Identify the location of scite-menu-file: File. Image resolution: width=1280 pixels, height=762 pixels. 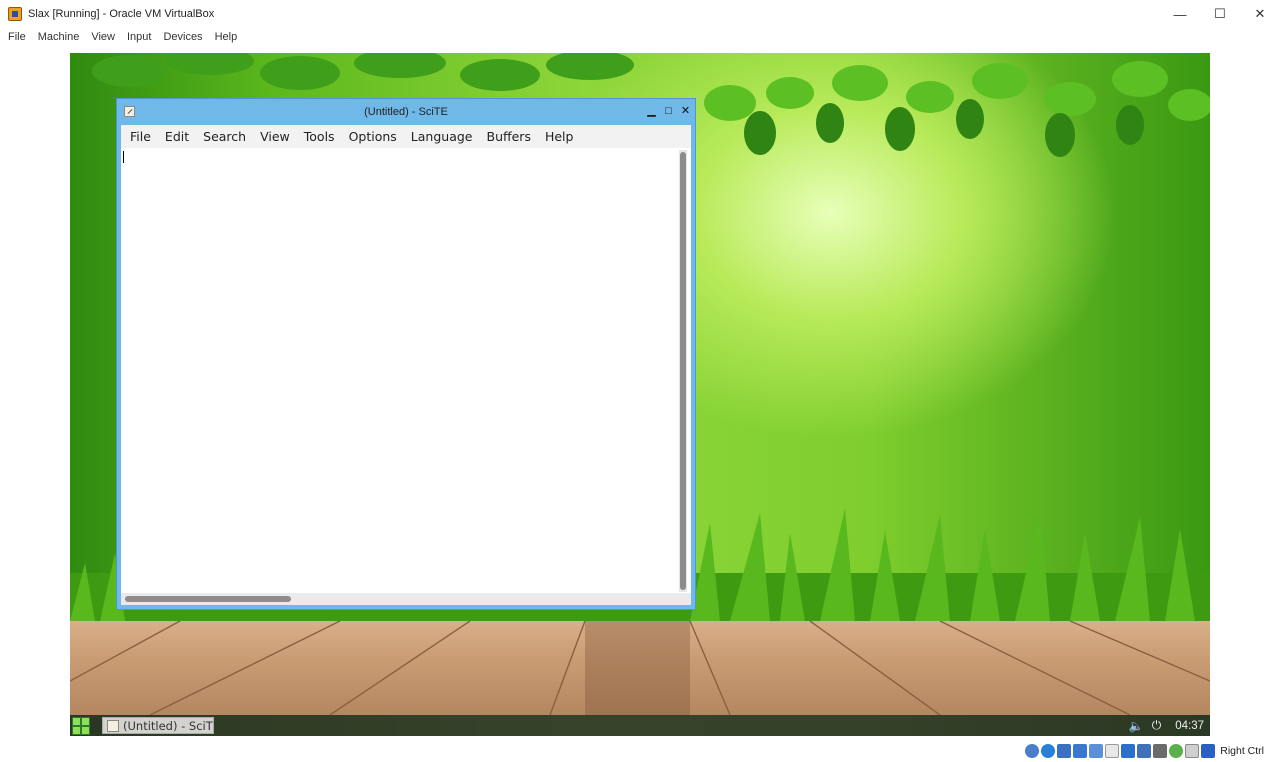
(140, 136).